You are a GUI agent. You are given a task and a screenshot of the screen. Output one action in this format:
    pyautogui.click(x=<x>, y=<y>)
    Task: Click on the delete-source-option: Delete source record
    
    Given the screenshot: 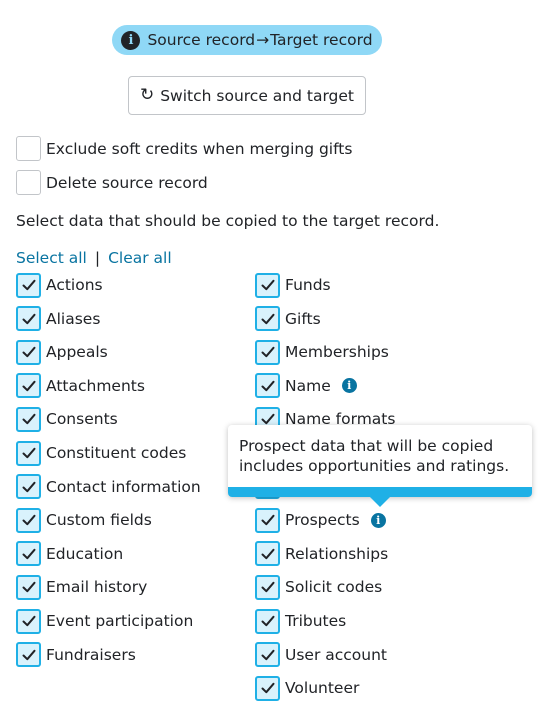 What is the action you would take?
    pyautogui.click(x=112, y=182)
    